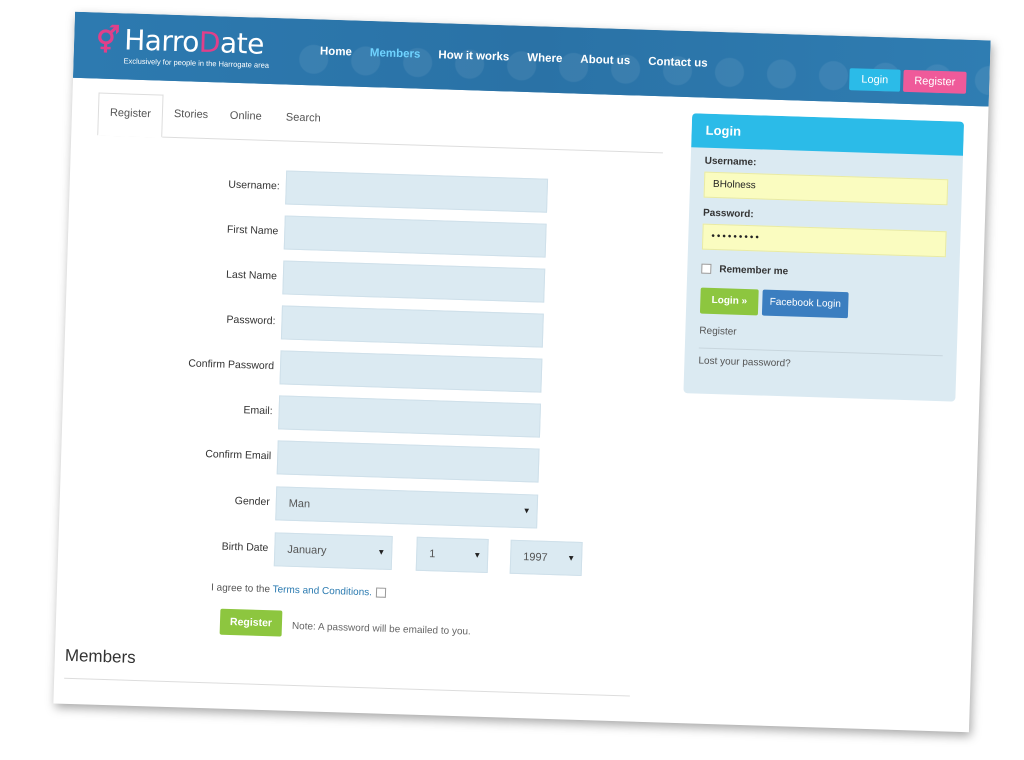 This screenshot has width=1024, height=760. What do you see at coordinates (130, 115) in the screenshot?
I see `tab-register: Register` at bounding box center [130, 115].